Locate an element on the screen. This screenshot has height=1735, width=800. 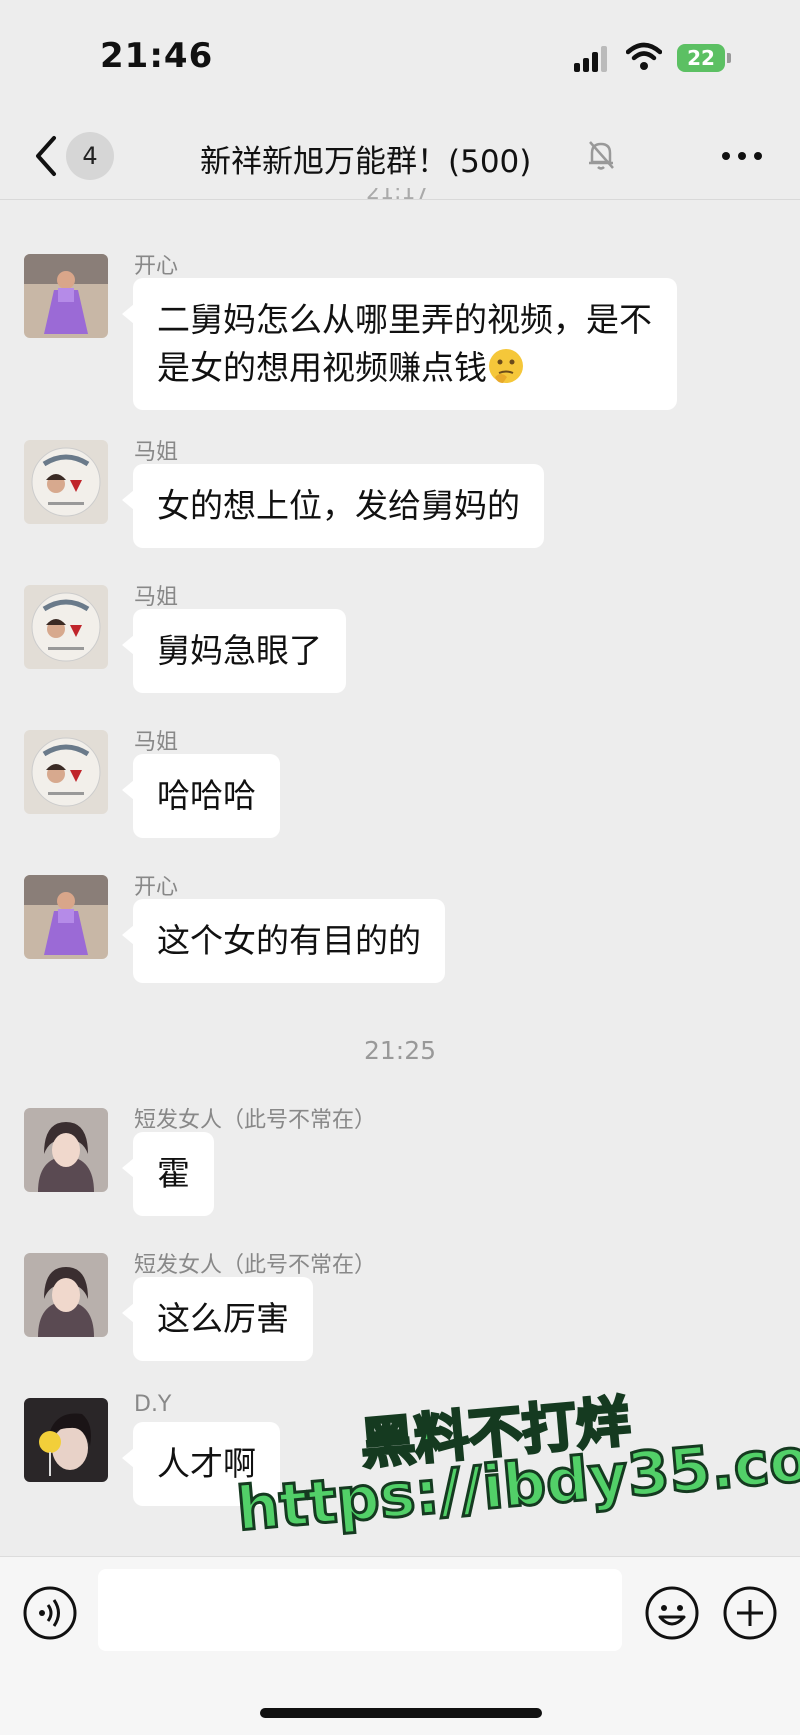
plus-more-icon is located at coordinates (750, 1613).